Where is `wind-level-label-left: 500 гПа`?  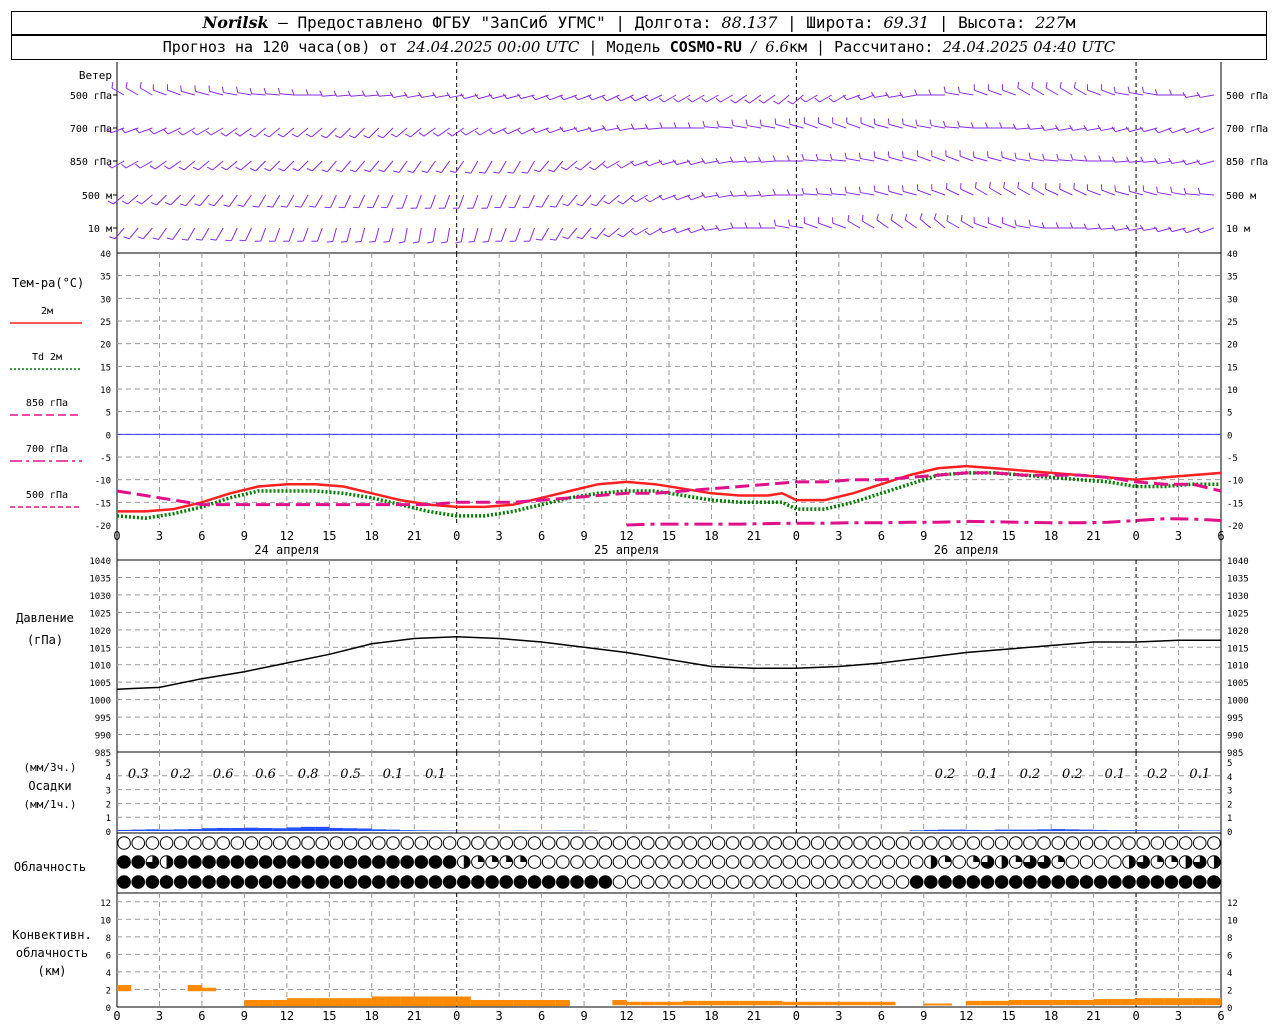
wind-level-label-left: 500 гПа is located at coordinates (91, 96).